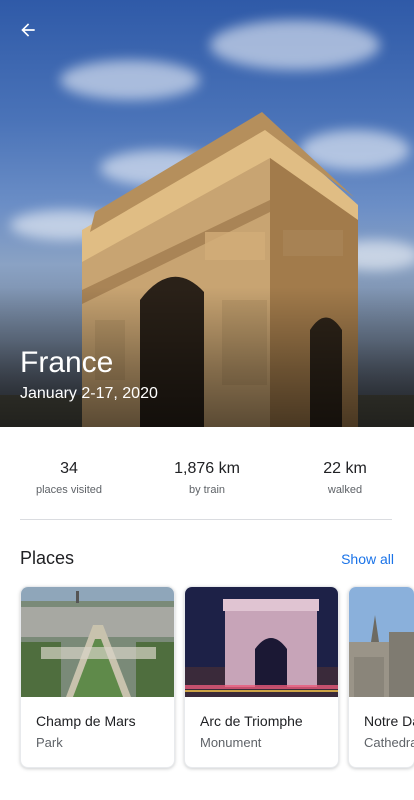 This screenshot has height=800, width=414. I want to click on show-all-link: Show all, so click(367, 559).